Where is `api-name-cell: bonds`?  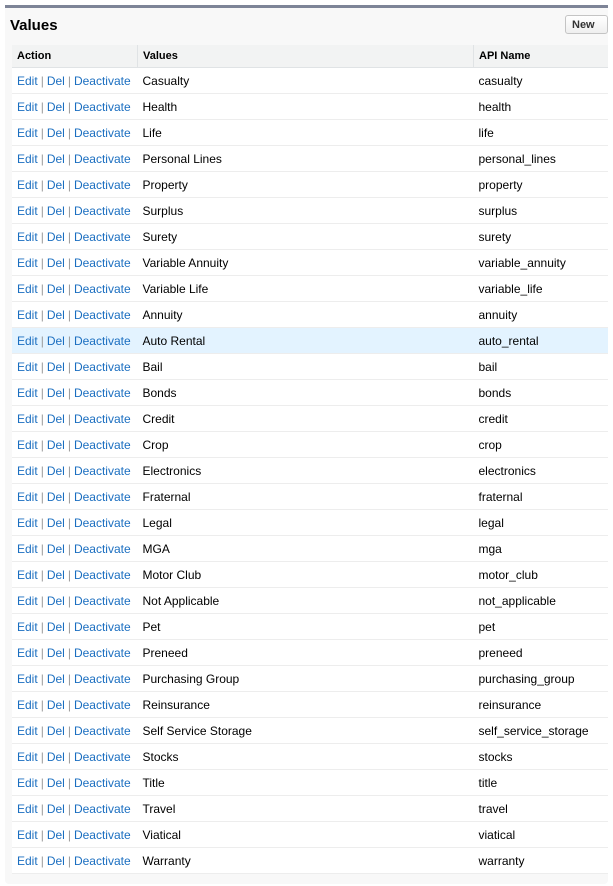
api-name-cell: bonds is located at coordinates (540, 392).